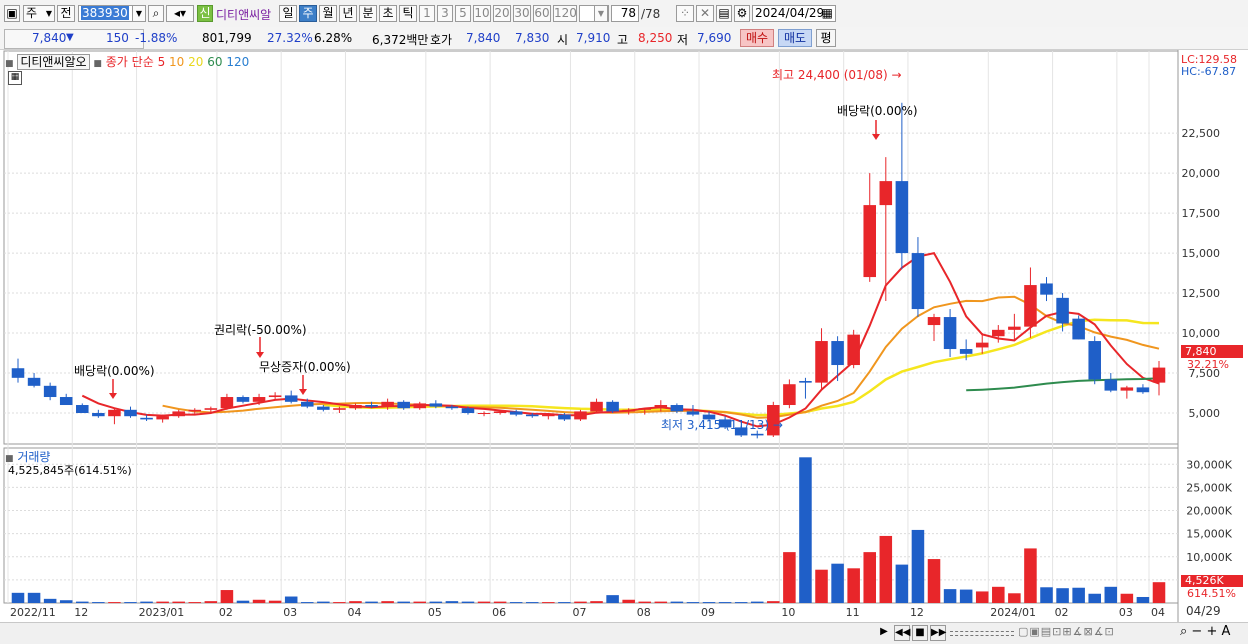  Describe the element at coordinates (1066, 631) in the screenshot. I see `drawing-tools: ▢▣▤⊡⊞∡⊠∡⊡` at that location.